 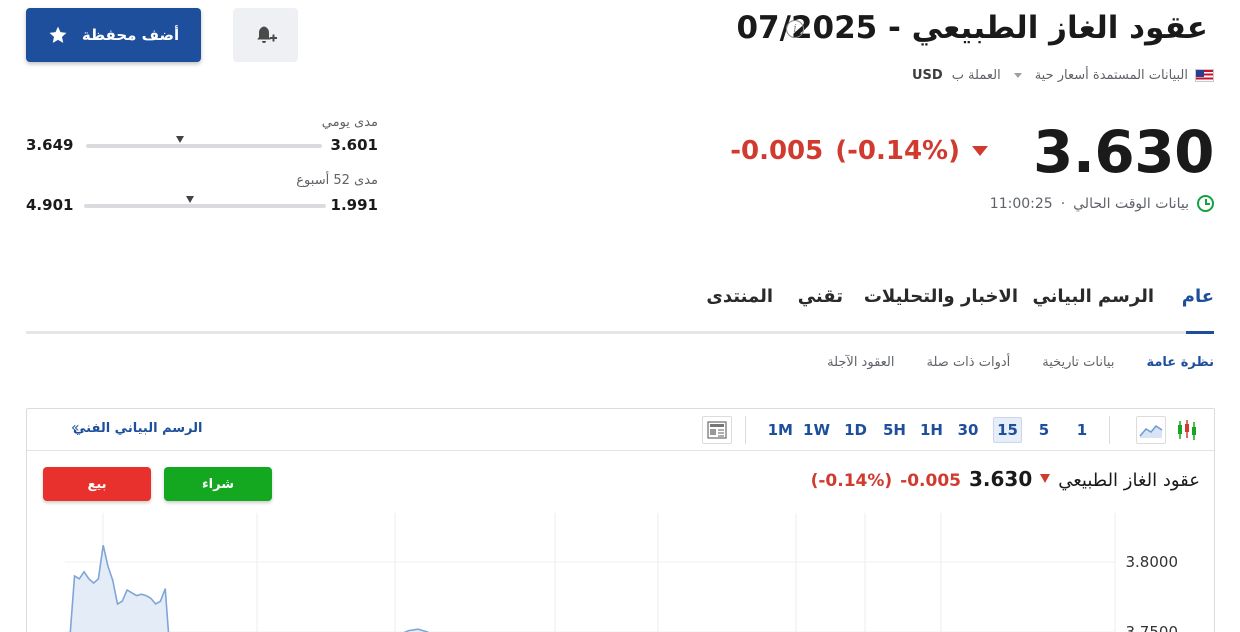 I want to click on subtab-futures: العقود الآجلة, so click(x=860, y=362).